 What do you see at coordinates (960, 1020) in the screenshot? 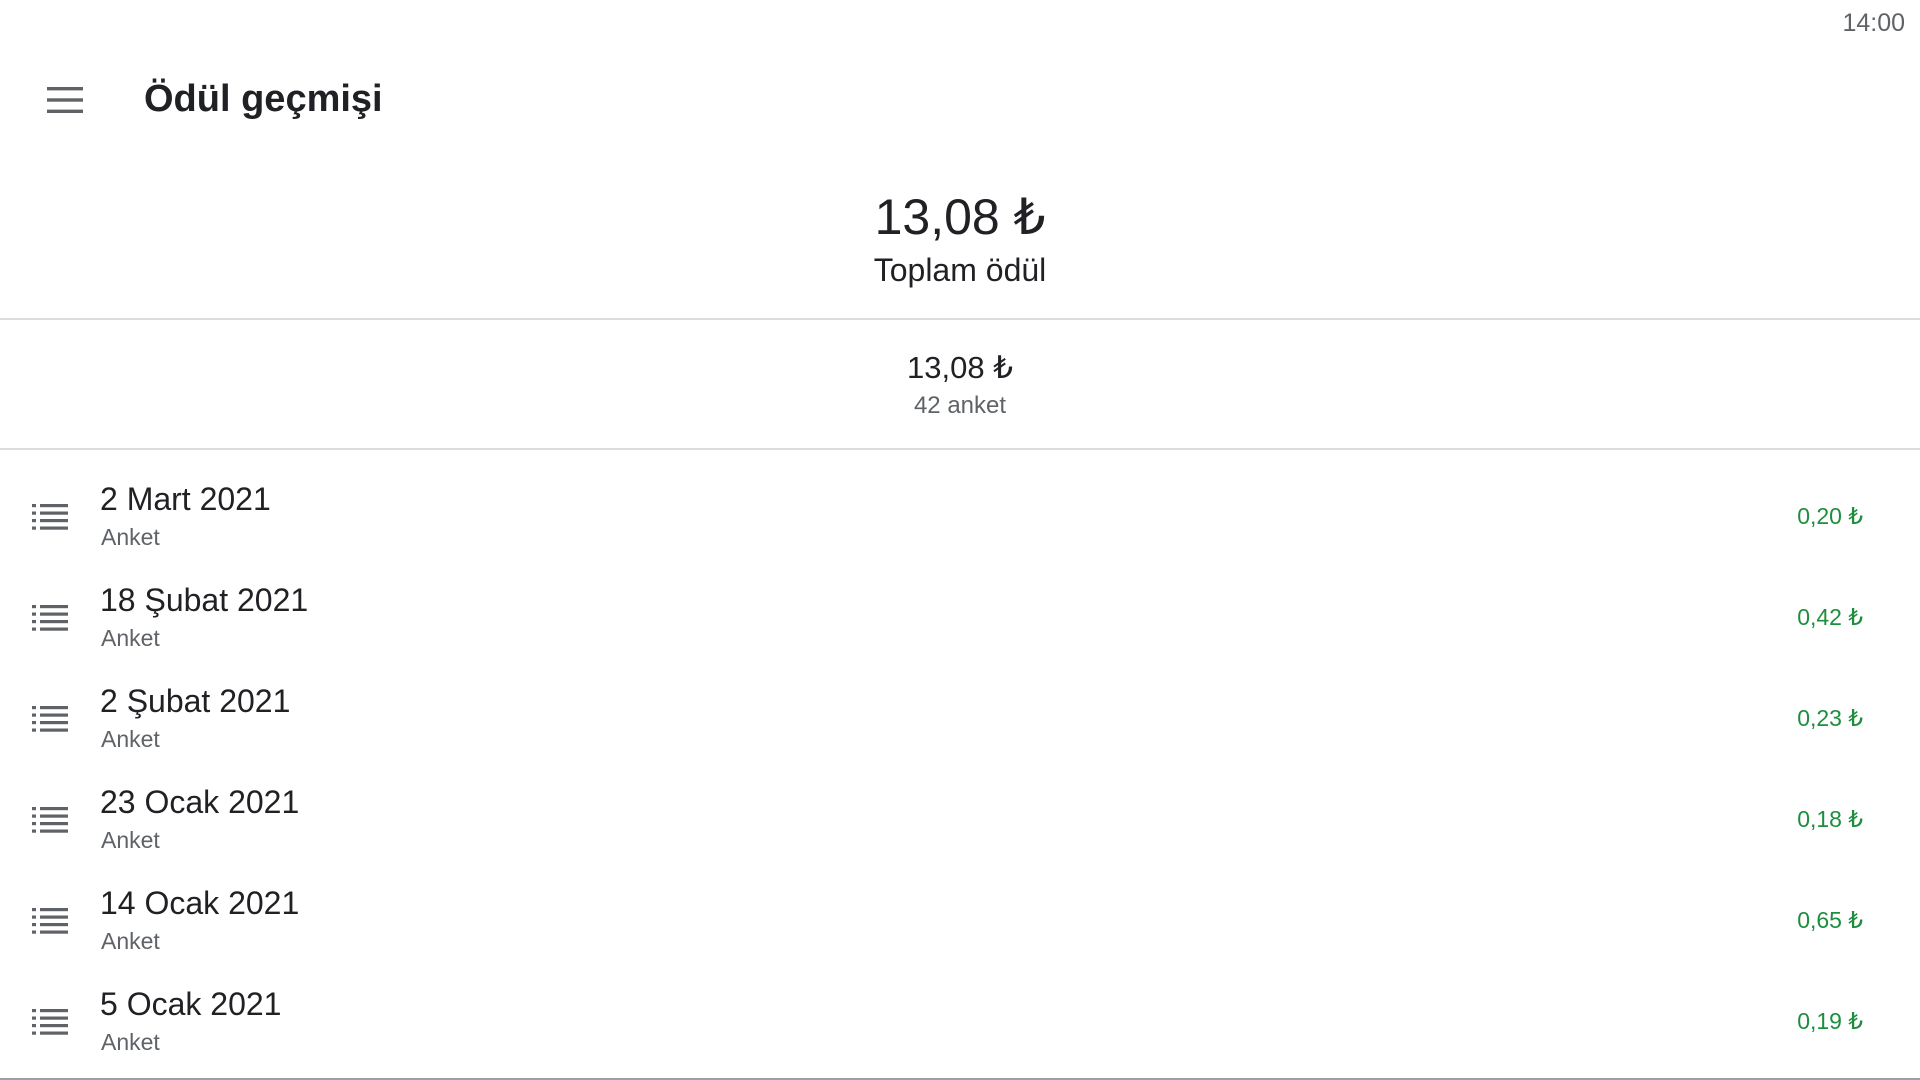
I see `reward-list-item: 5 Ocak 2021 Anket 0,19 ₺` at bounding box center [960, 1020].